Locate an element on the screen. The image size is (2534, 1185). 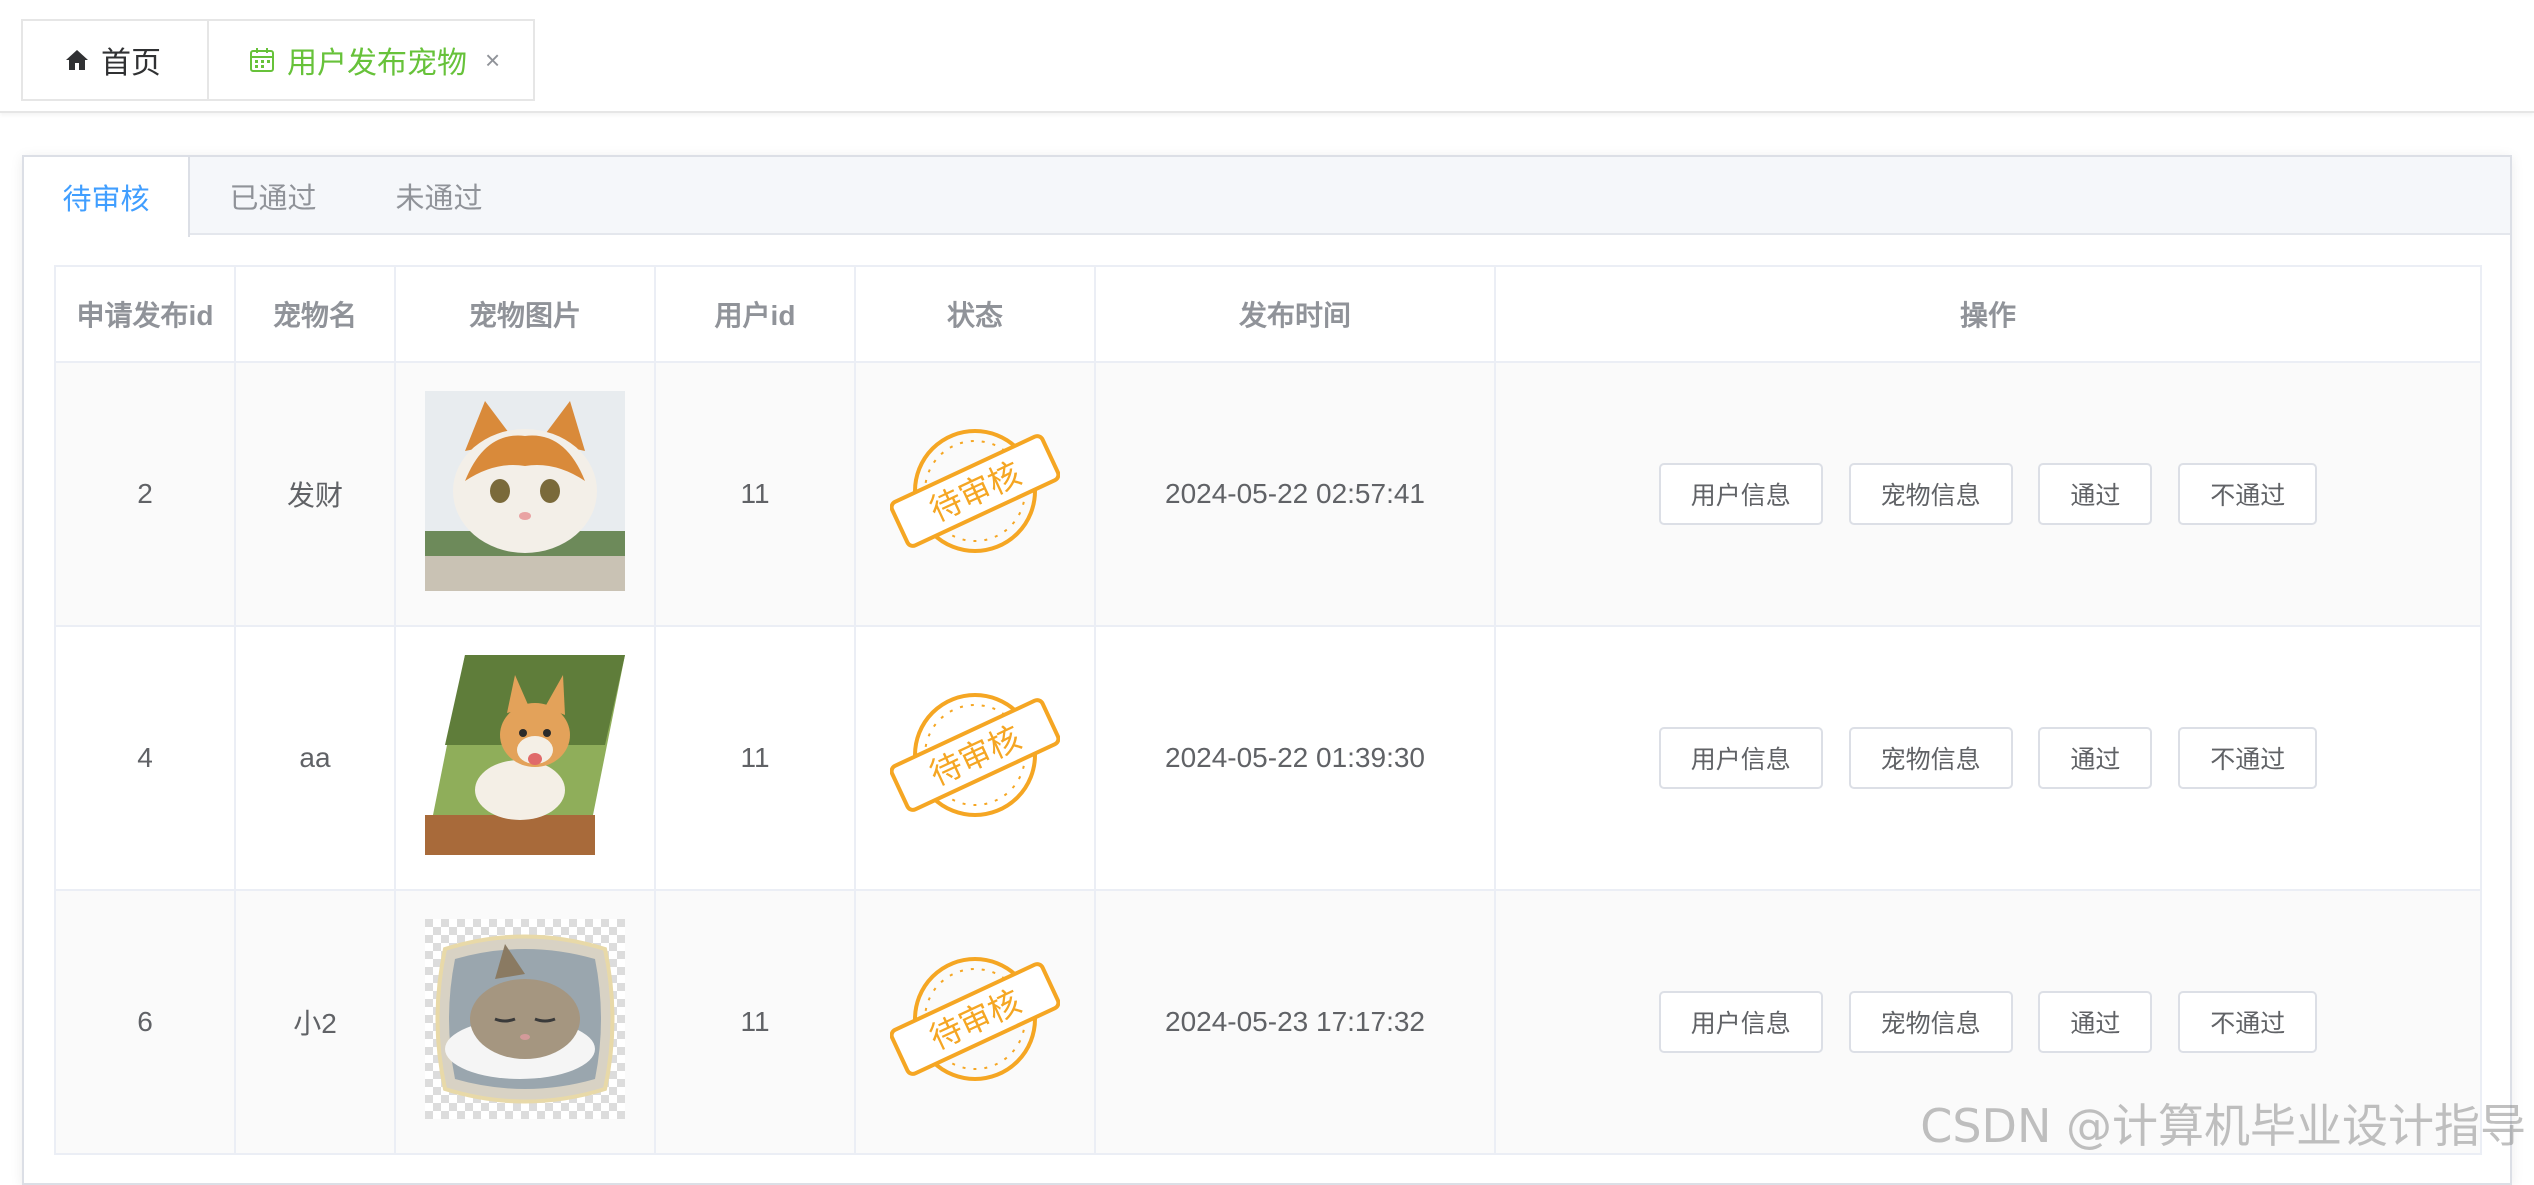
pet-image-sleeping-cat is located at coordinates (525, 1019).